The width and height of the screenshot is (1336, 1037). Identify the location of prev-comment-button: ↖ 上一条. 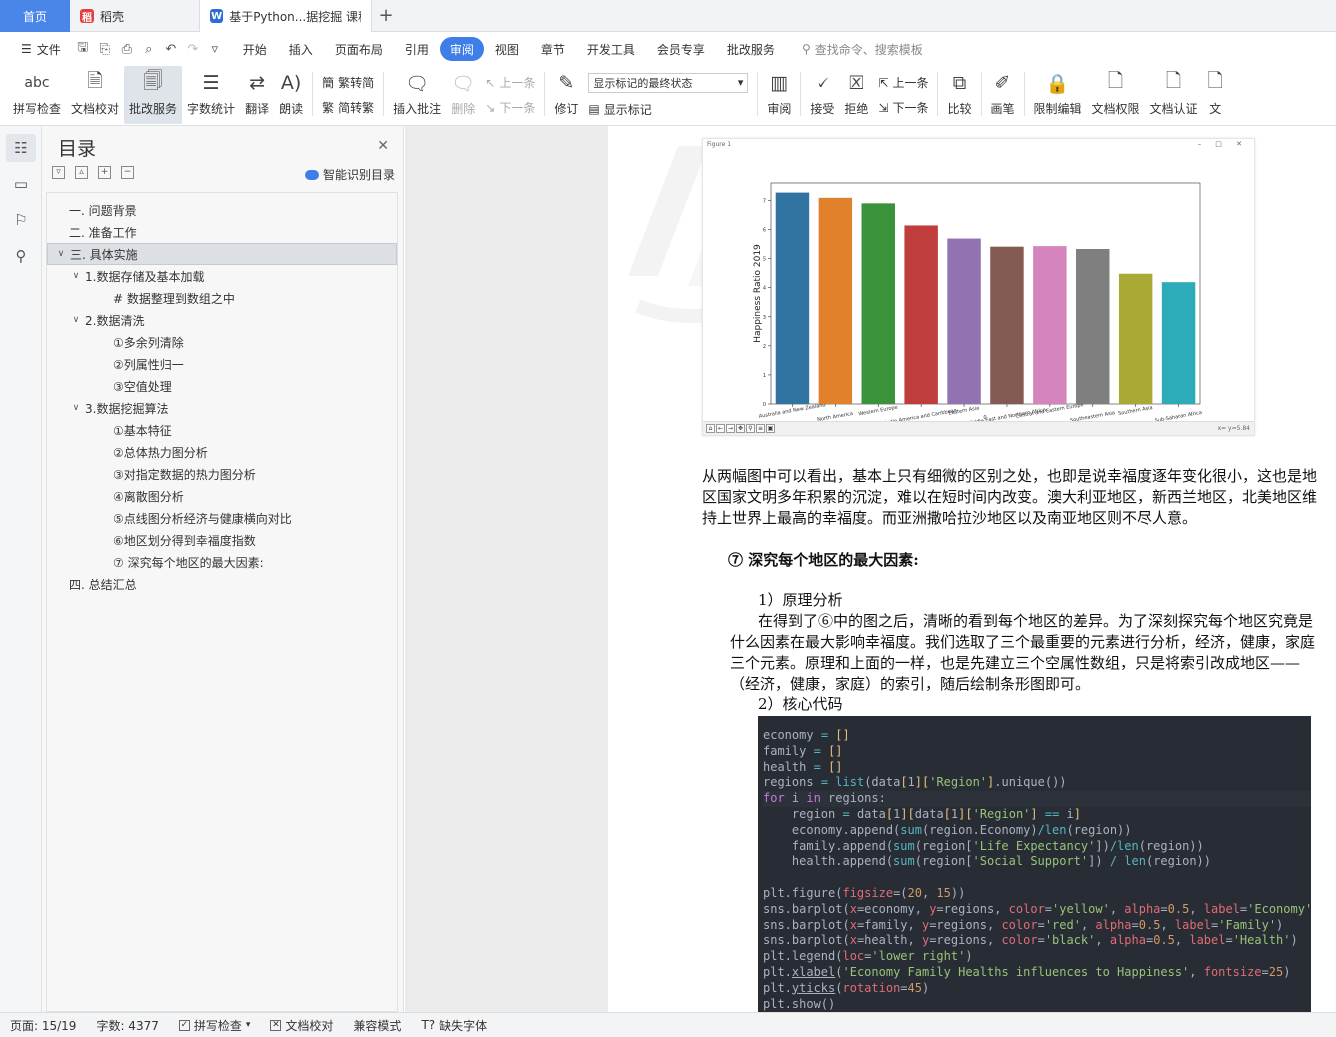
(510, 82).